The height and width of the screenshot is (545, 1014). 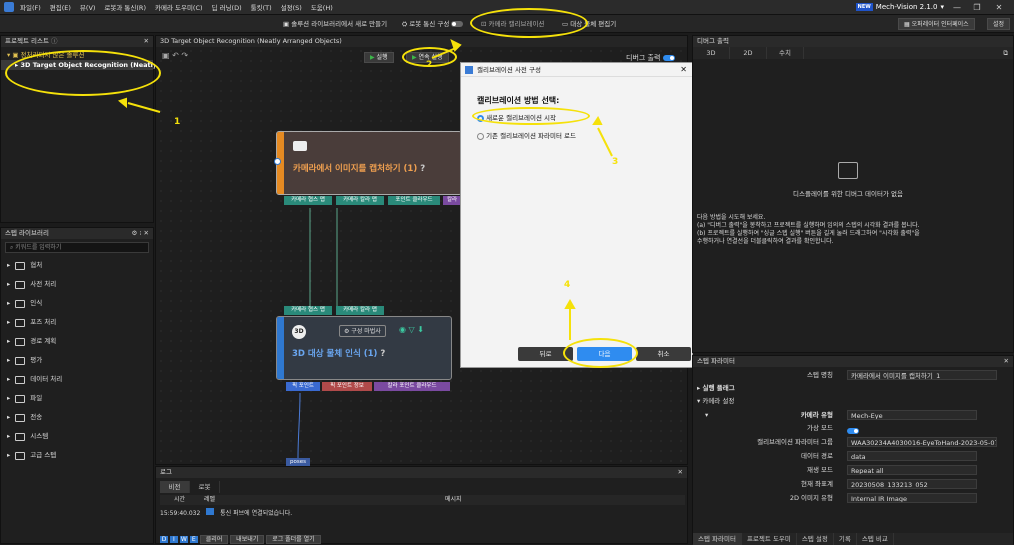 I want to click on annotation-number-2: 2, so click(x=429, y=65).